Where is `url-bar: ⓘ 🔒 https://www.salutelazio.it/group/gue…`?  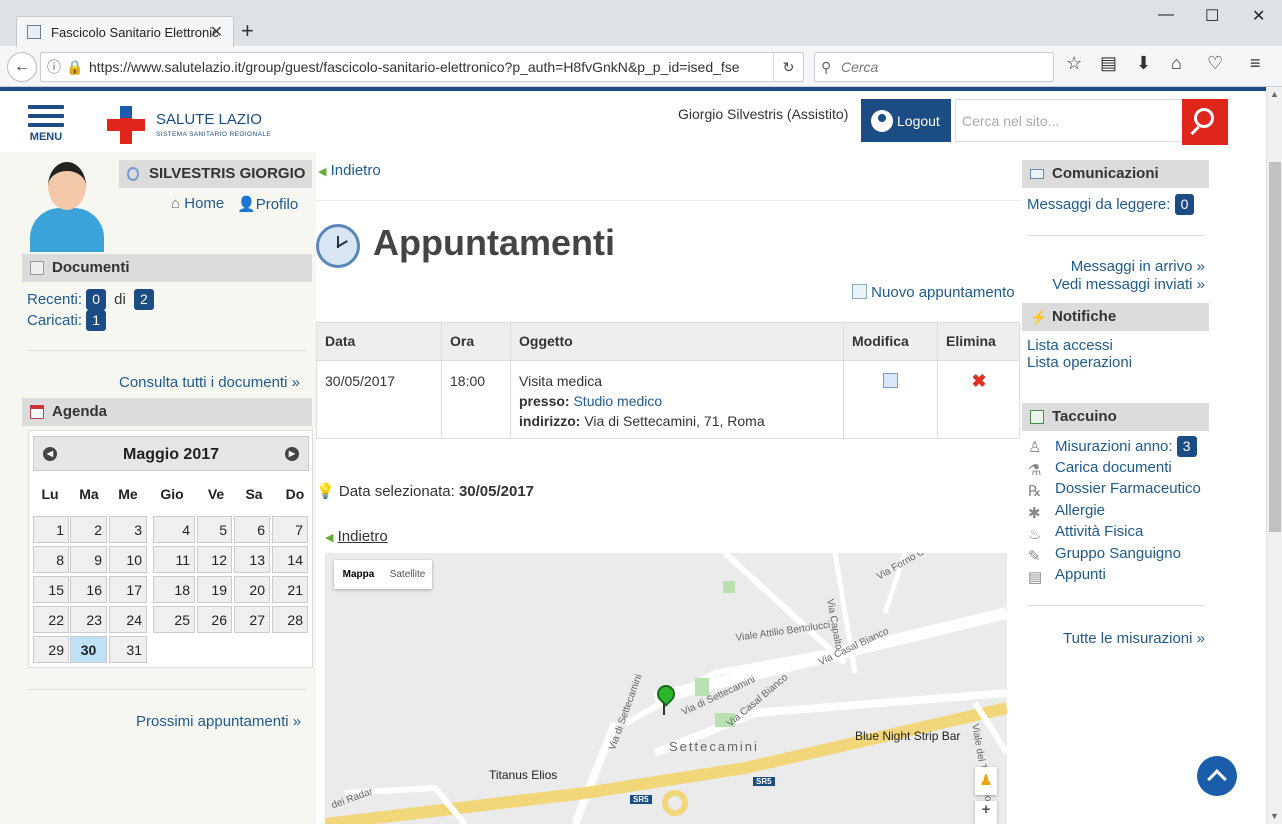 url-bar: ⓘ 🔒 https://www.salutelazio.it/group/gue… is located at coordinates (422, 67).